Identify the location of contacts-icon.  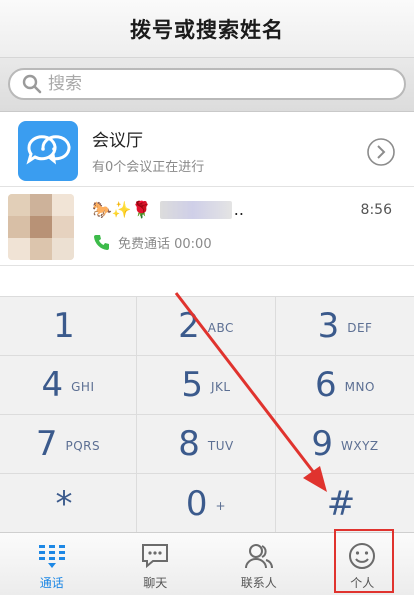
(258, 556).